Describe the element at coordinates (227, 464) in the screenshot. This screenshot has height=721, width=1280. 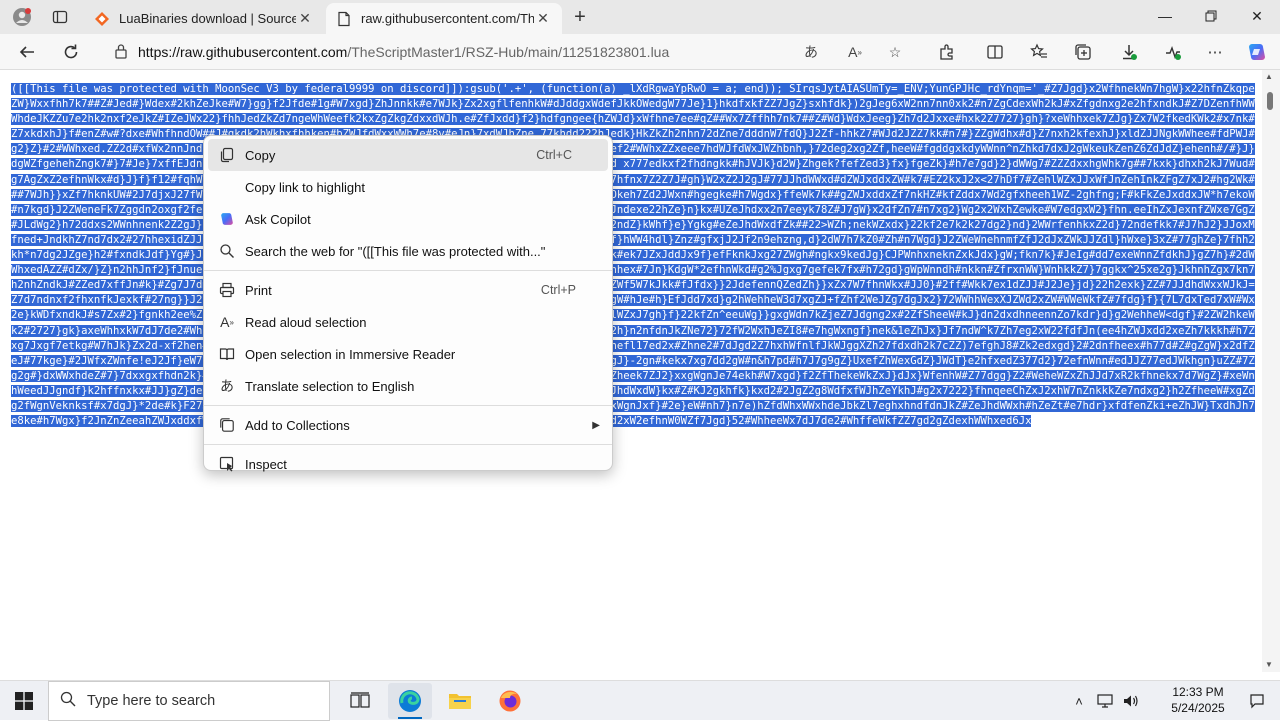
I see `inspect-icon` at that location.